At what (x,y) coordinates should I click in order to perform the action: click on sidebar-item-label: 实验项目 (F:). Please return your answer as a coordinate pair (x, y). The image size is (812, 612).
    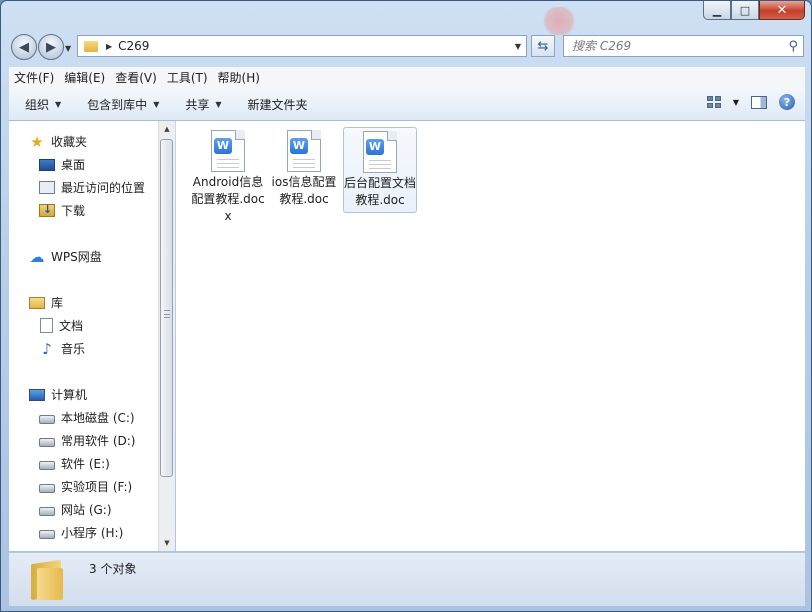
    Looking at the image, I should click on (97, 487).